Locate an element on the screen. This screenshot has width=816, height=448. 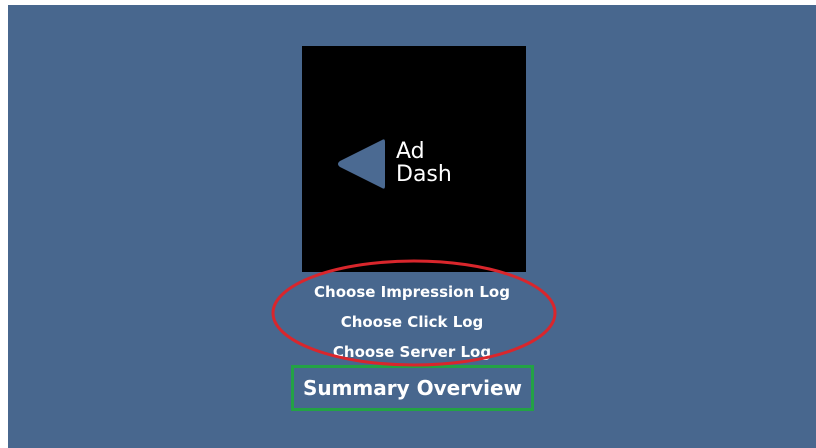
triangle-play-icon is located at coordinates (361, 164).